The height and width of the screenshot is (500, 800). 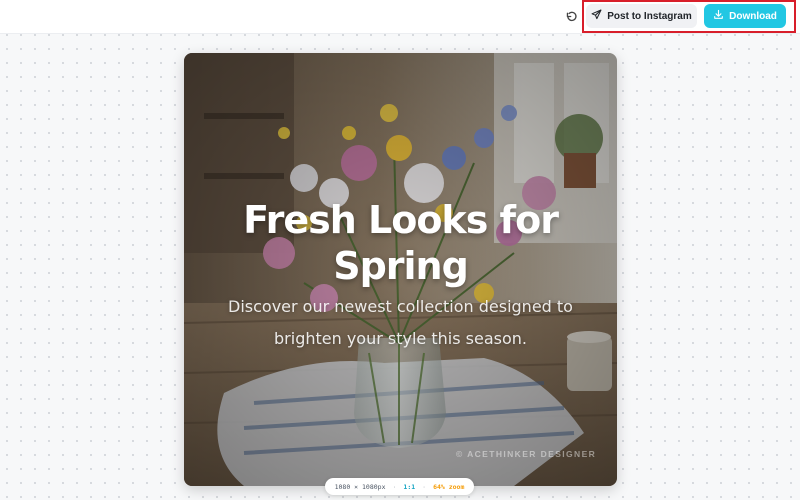 I want to click on post-to-instagram-button: Post to Instagram, so click(x=641, y=16).